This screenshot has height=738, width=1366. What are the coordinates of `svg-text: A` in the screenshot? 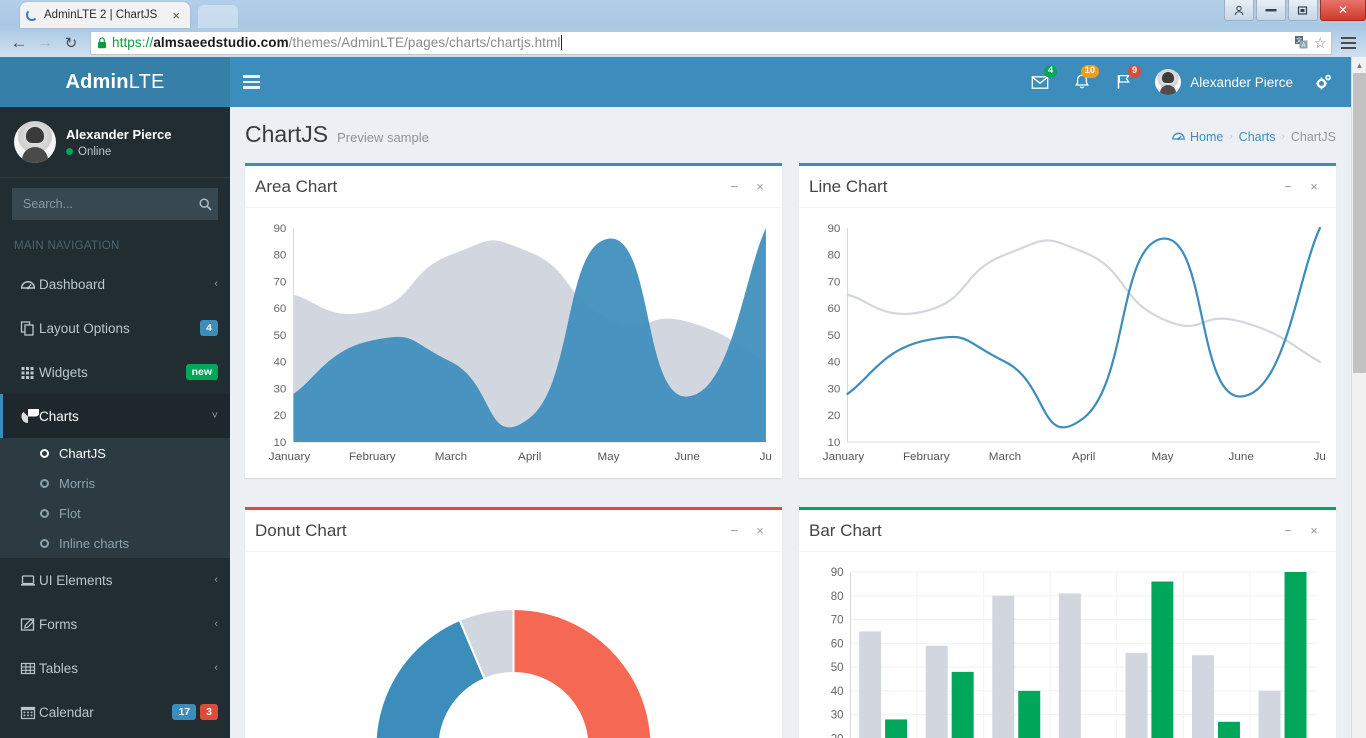 It's located at (1303, 46).